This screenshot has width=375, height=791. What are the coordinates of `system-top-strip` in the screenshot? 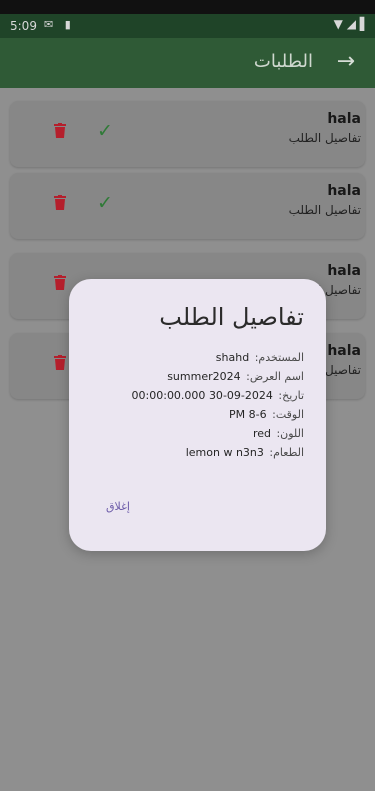 It's located at (187, 7).